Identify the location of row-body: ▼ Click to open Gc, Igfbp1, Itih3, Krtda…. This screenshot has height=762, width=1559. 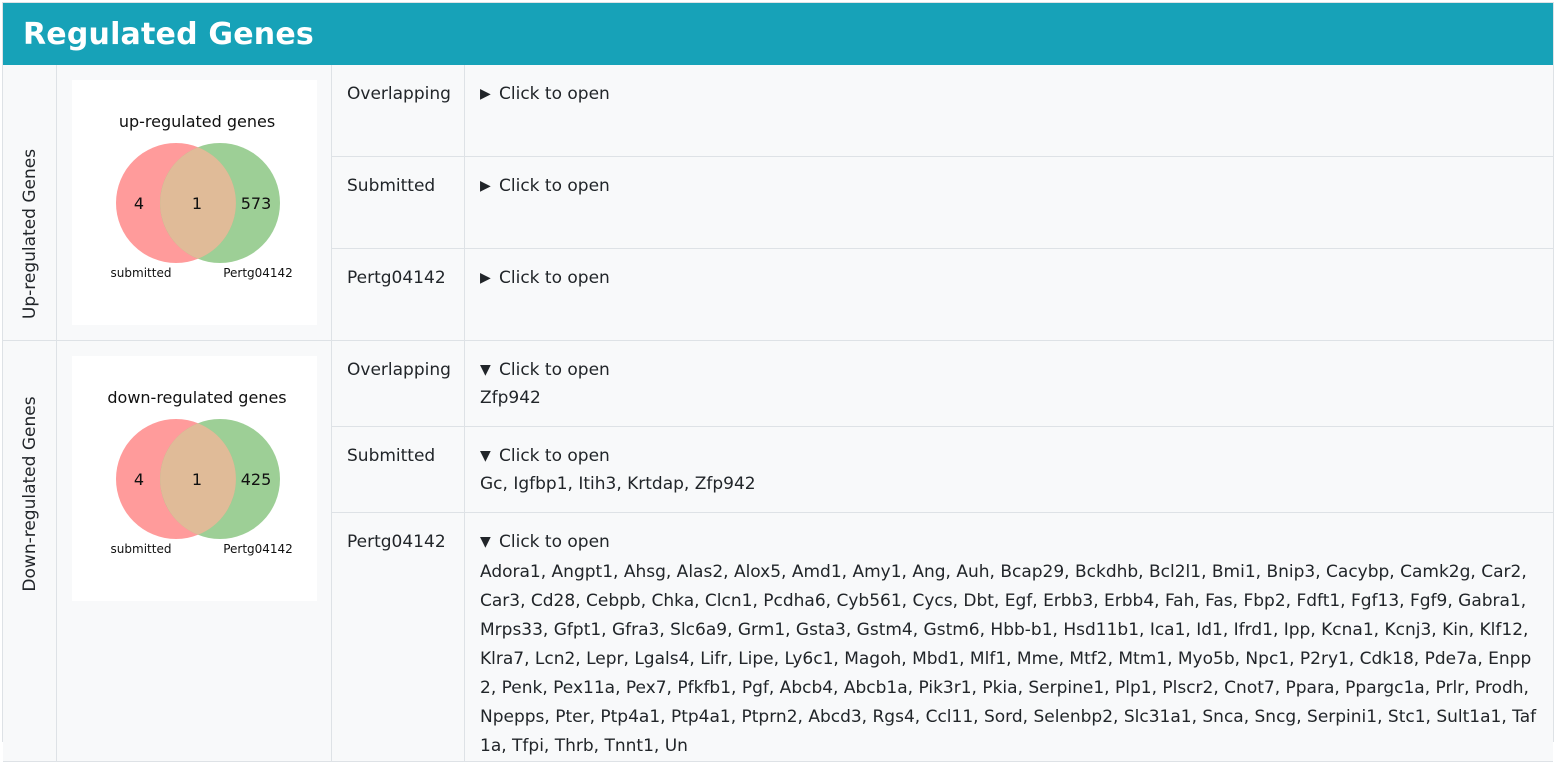
(1009, 469).